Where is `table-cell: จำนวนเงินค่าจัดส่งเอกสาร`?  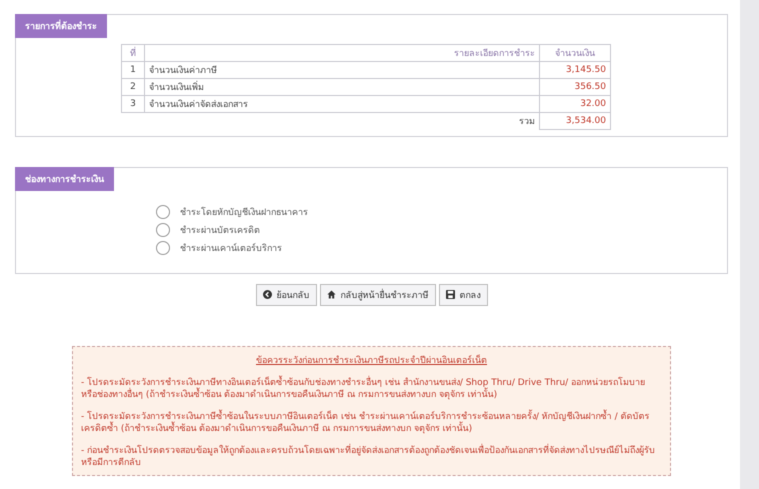
table-cell: จำนวนเงินค่าจัดส่งเอกสาร is located at coordinates (342, 104).